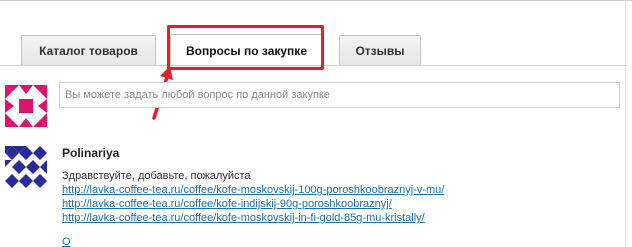 This screenshot has height=247, width=632. I want to click on tab-questions: Вопросы по закупке, so click(246, 50).